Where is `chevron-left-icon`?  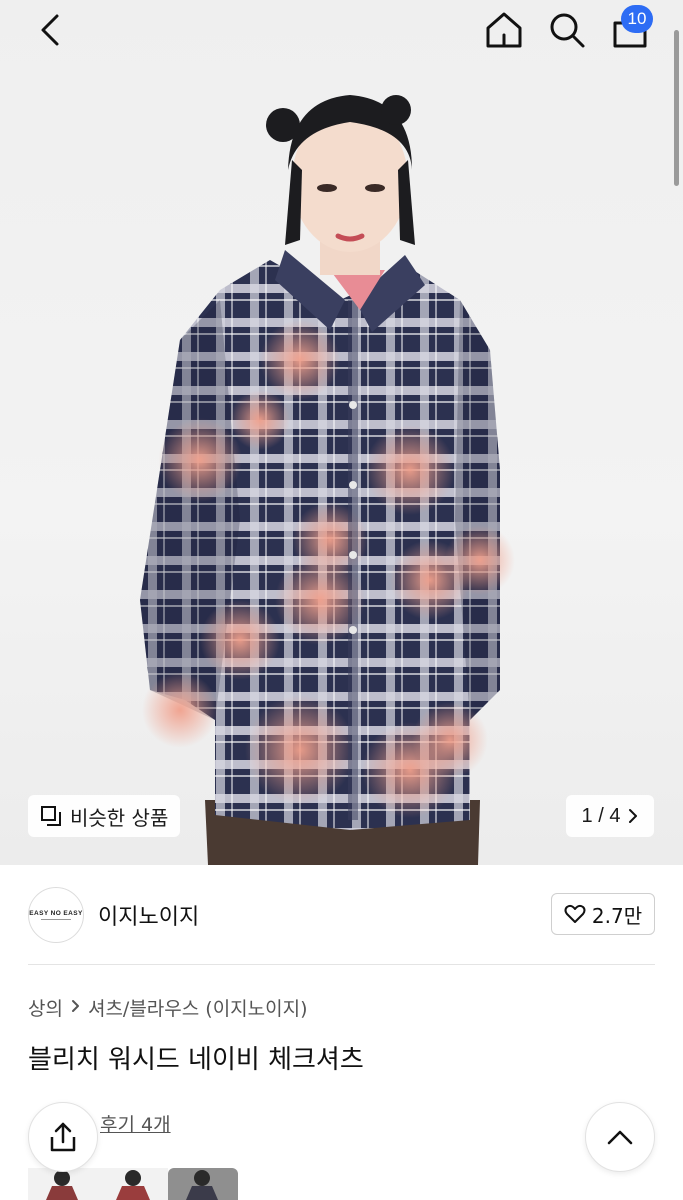
chevron-left-icon is located at coordinates (50, 30).